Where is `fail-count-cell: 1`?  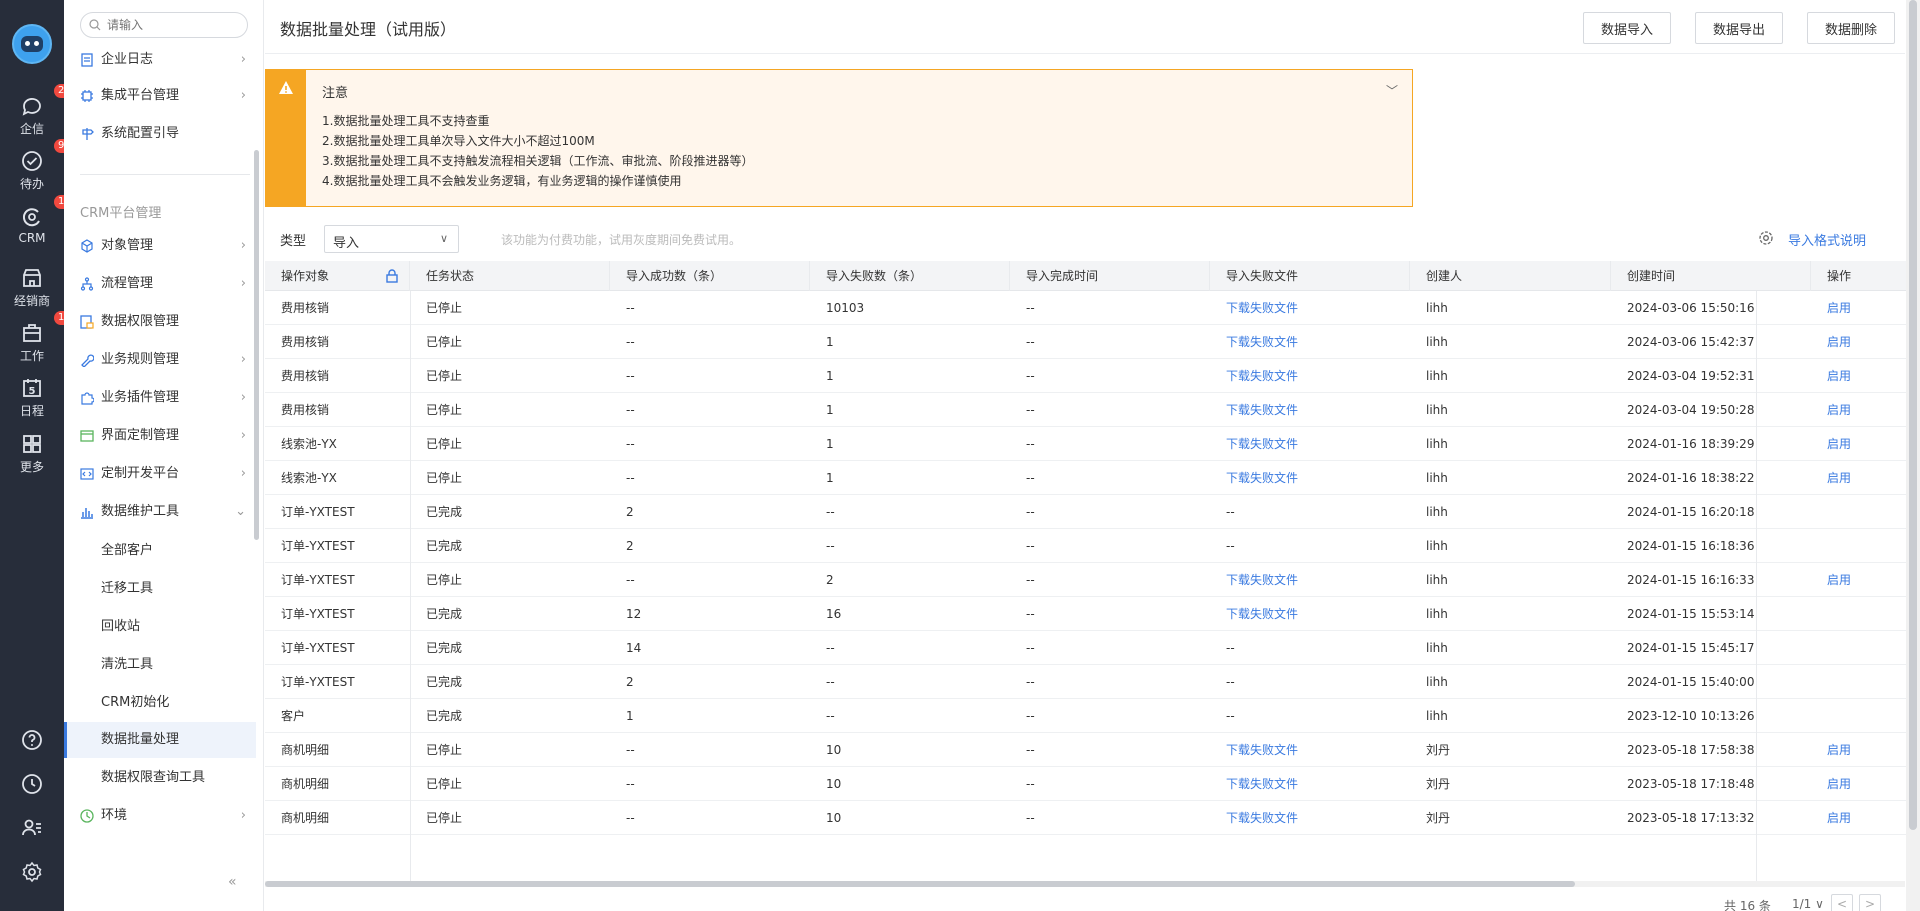 fail-count-cell: 1 is located at coordinates (830, 444).